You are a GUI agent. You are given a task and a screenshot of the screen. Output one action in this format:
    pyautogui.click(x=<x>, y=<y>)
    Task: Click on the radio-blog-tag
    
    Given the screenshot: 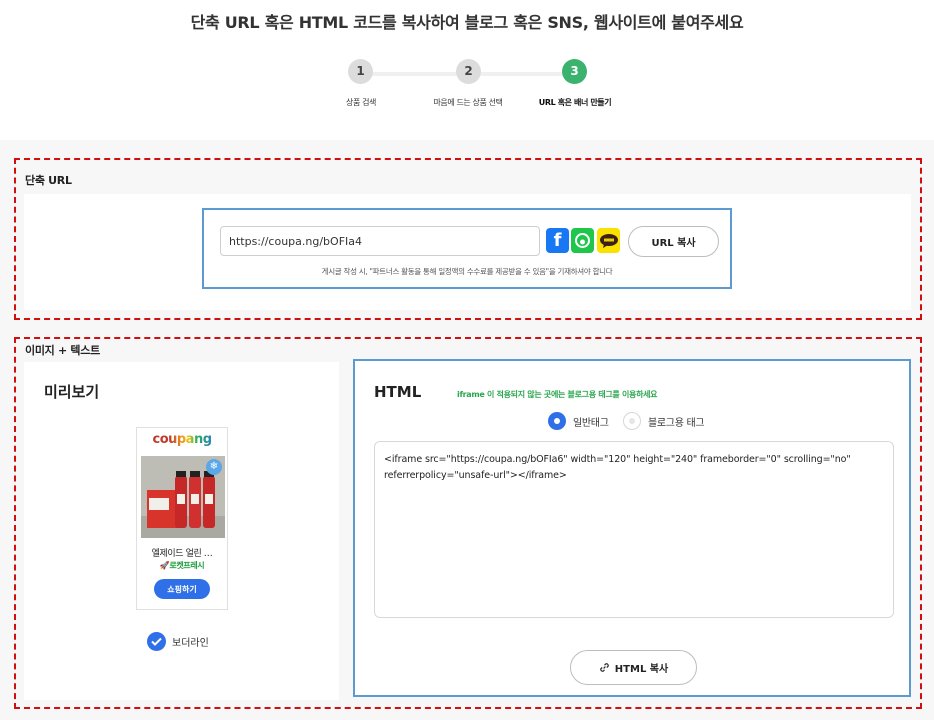 What is the action you would take?
    pyautogui.click(x=632, y=421)
    